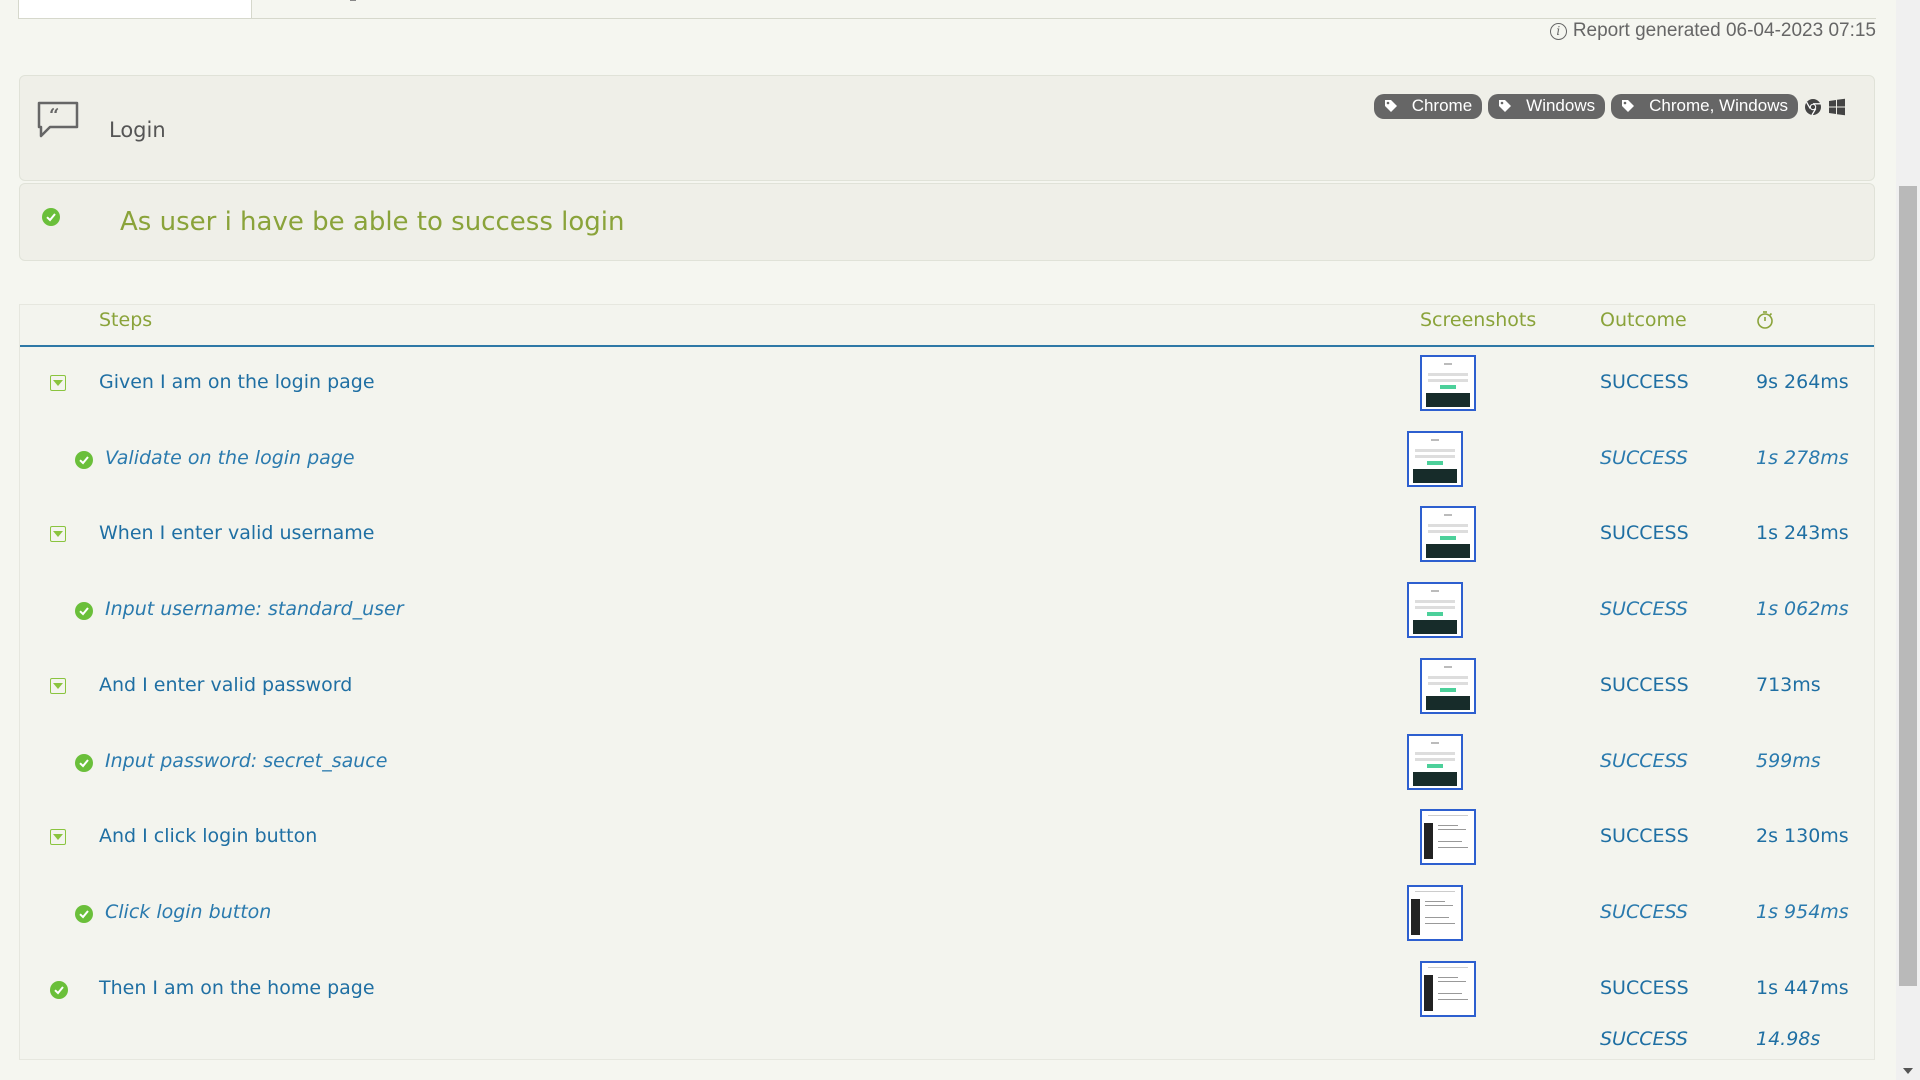 This screenshot has width=1920, height=1080. What do you see at coordinates (1908, 586) in the screenshot?
I see `scrollbar-thumb` at bounding box center [1908, 586].